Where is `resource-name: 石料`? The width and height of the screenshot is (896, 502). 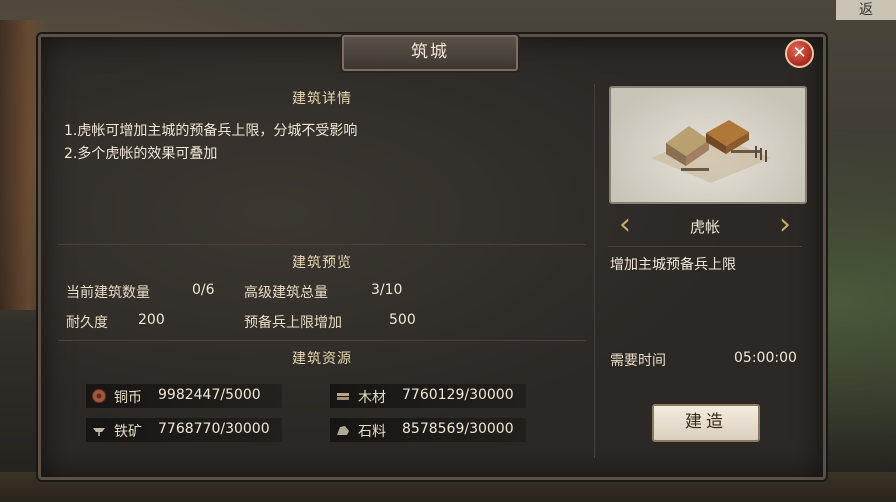 resource-name: 石料 is located at coordinates (372, 432).